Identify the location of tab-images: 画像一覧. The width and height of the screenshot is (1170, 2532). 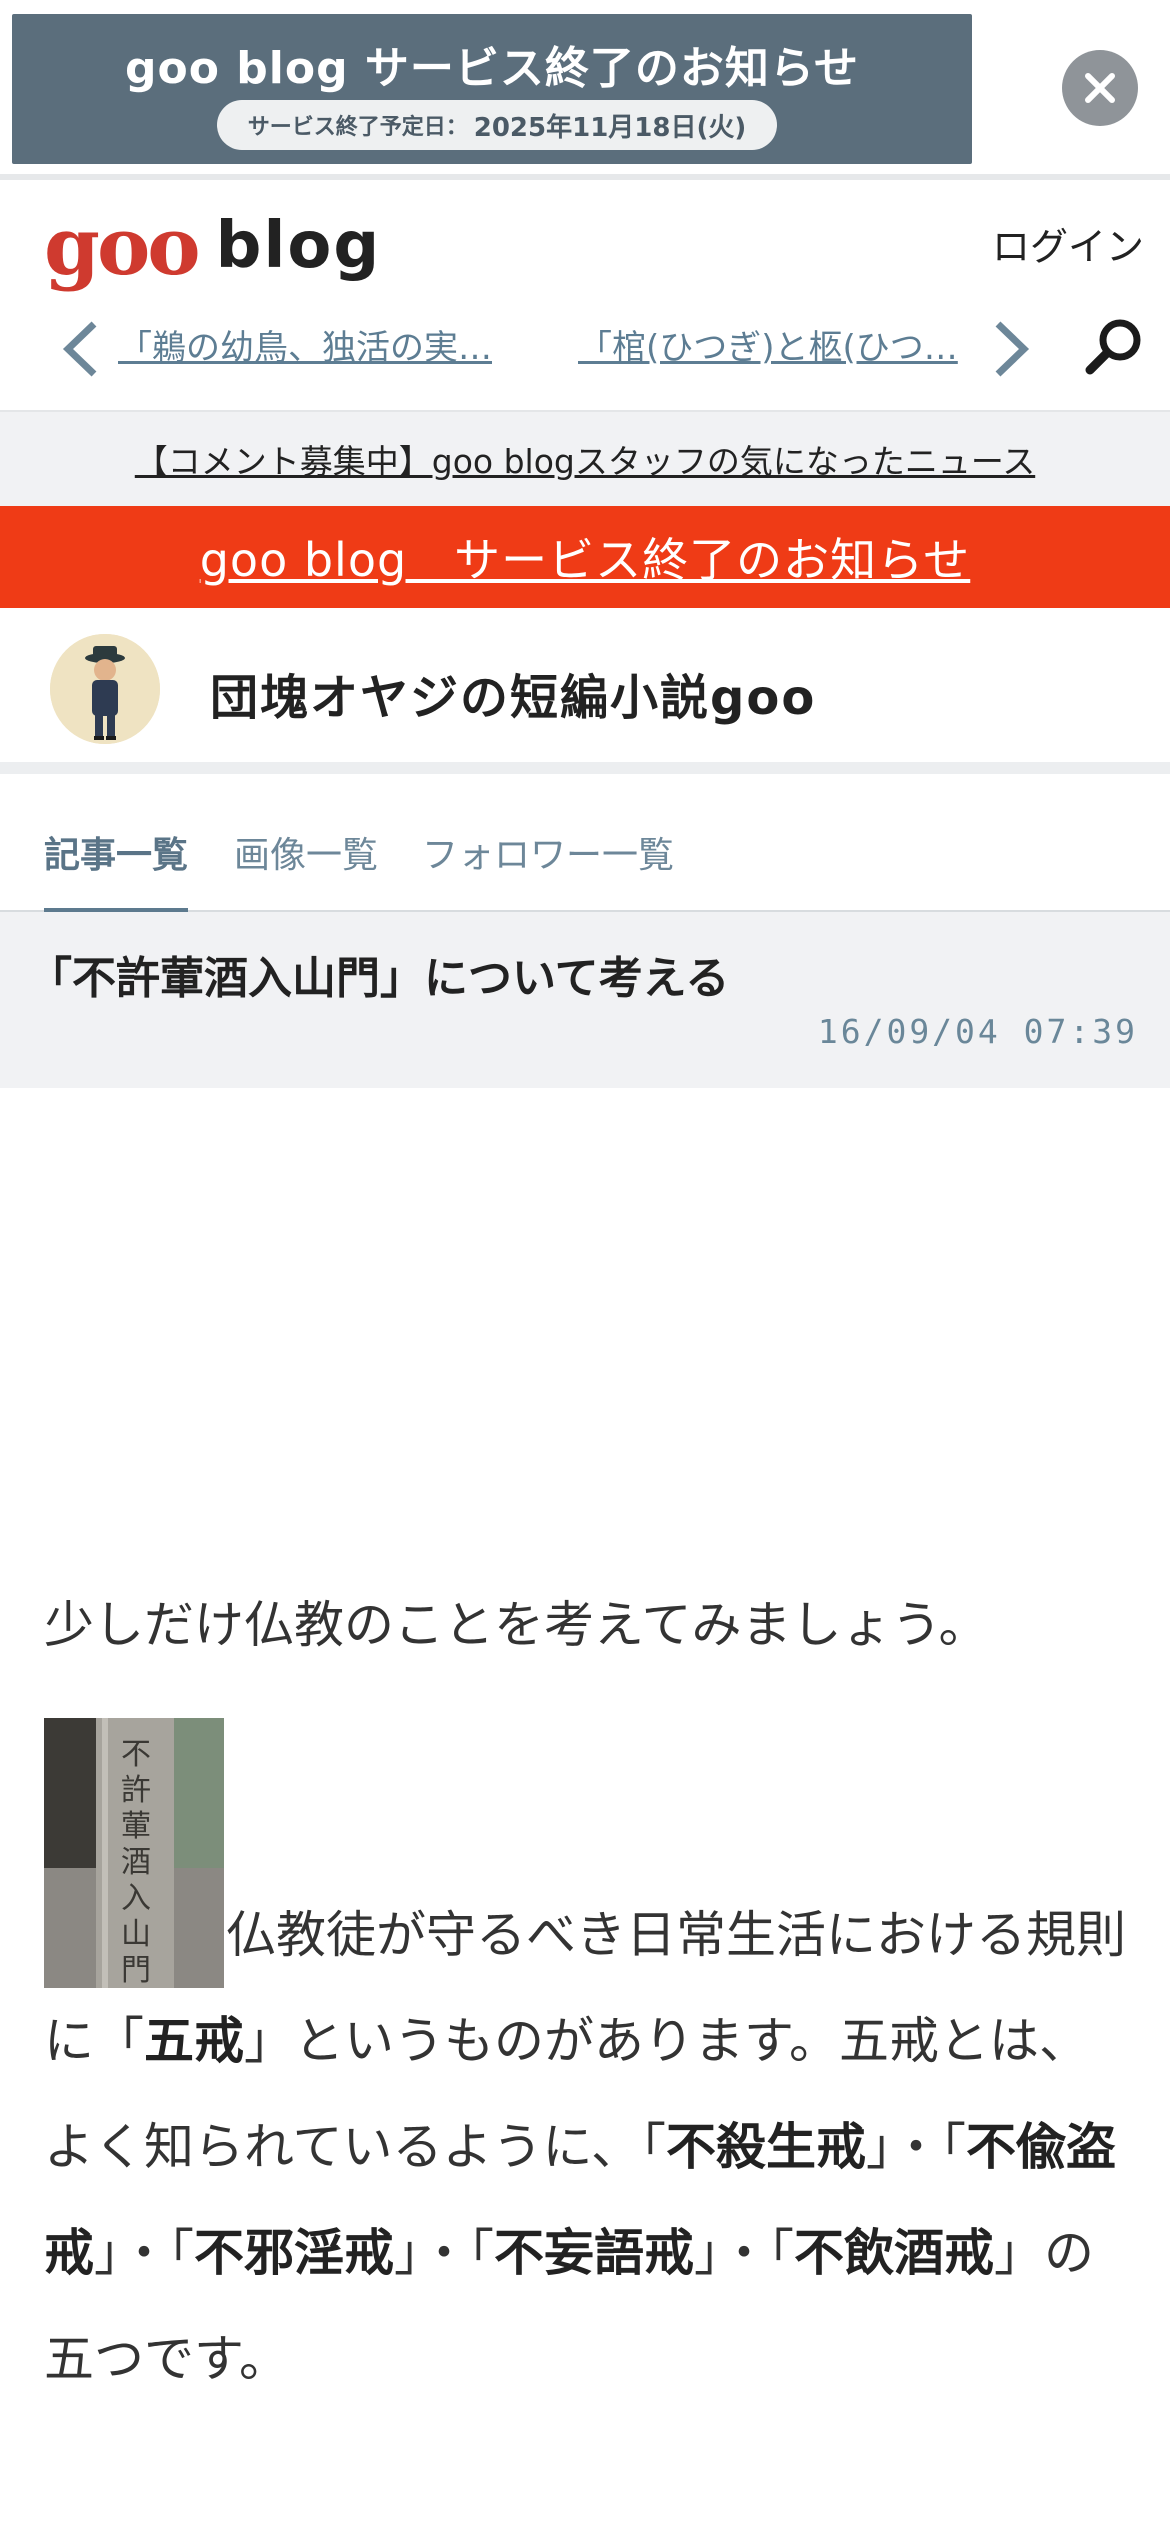
(306, 867).